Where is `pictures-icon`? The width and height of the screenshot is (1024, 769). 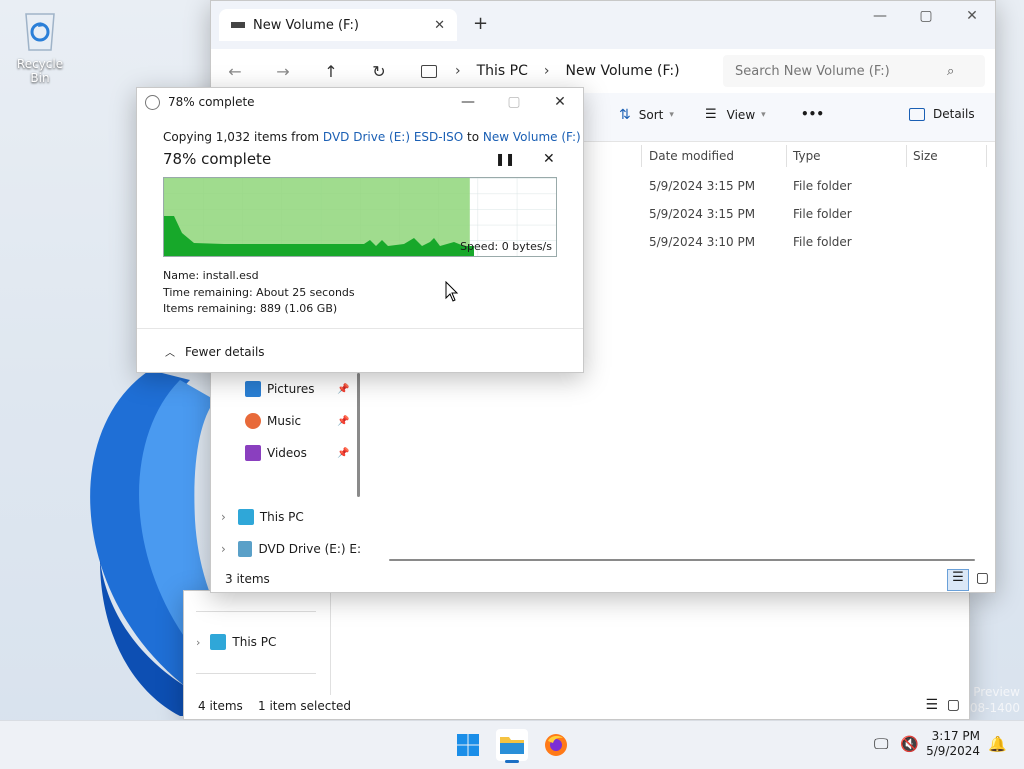 pictures-icon is located at coordinates (253, 389).